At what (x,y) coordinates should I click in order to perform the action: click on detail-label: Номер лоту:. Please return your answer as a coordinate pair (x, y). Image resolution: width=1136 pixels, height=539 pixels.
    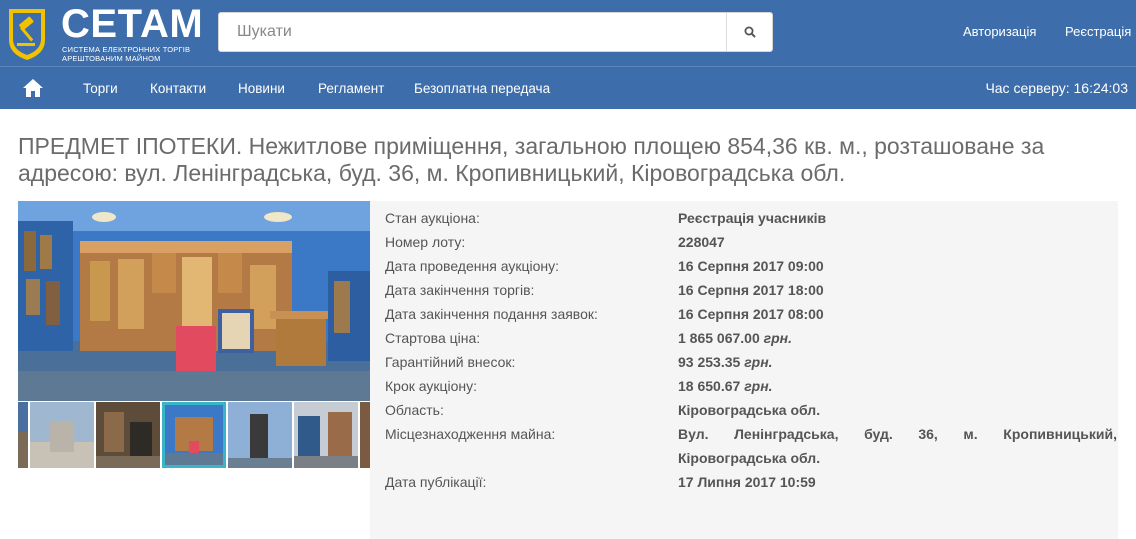
    Looking at the image, I should click on (425, 242).